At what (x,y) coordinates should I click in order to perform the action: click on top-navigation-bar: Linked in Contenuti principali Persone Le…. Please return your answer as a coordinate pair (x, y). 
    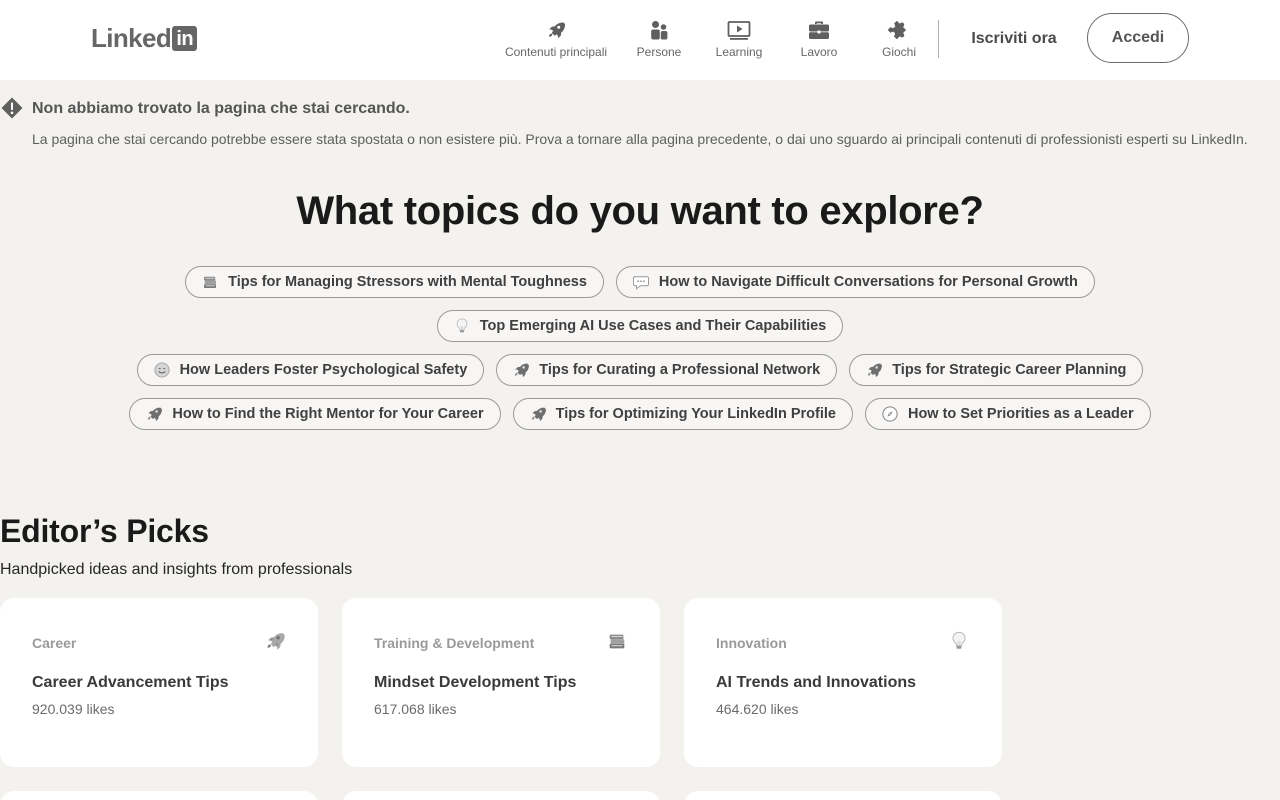
    Looking at the image, I should click on (640, 40).